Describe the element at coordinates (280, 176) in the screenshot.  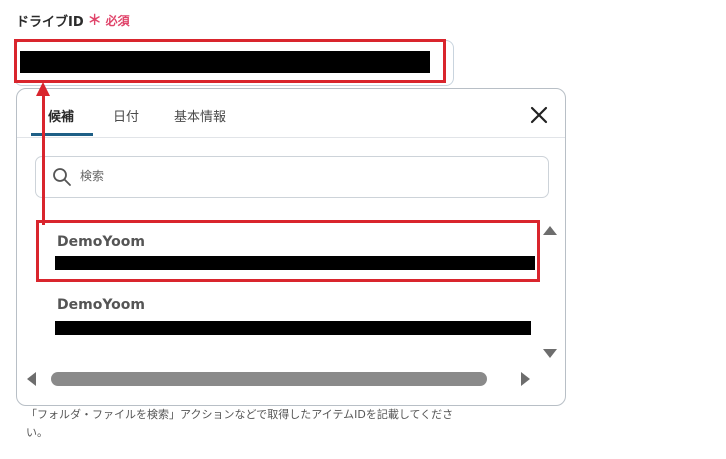
I see `search-input` at that location.